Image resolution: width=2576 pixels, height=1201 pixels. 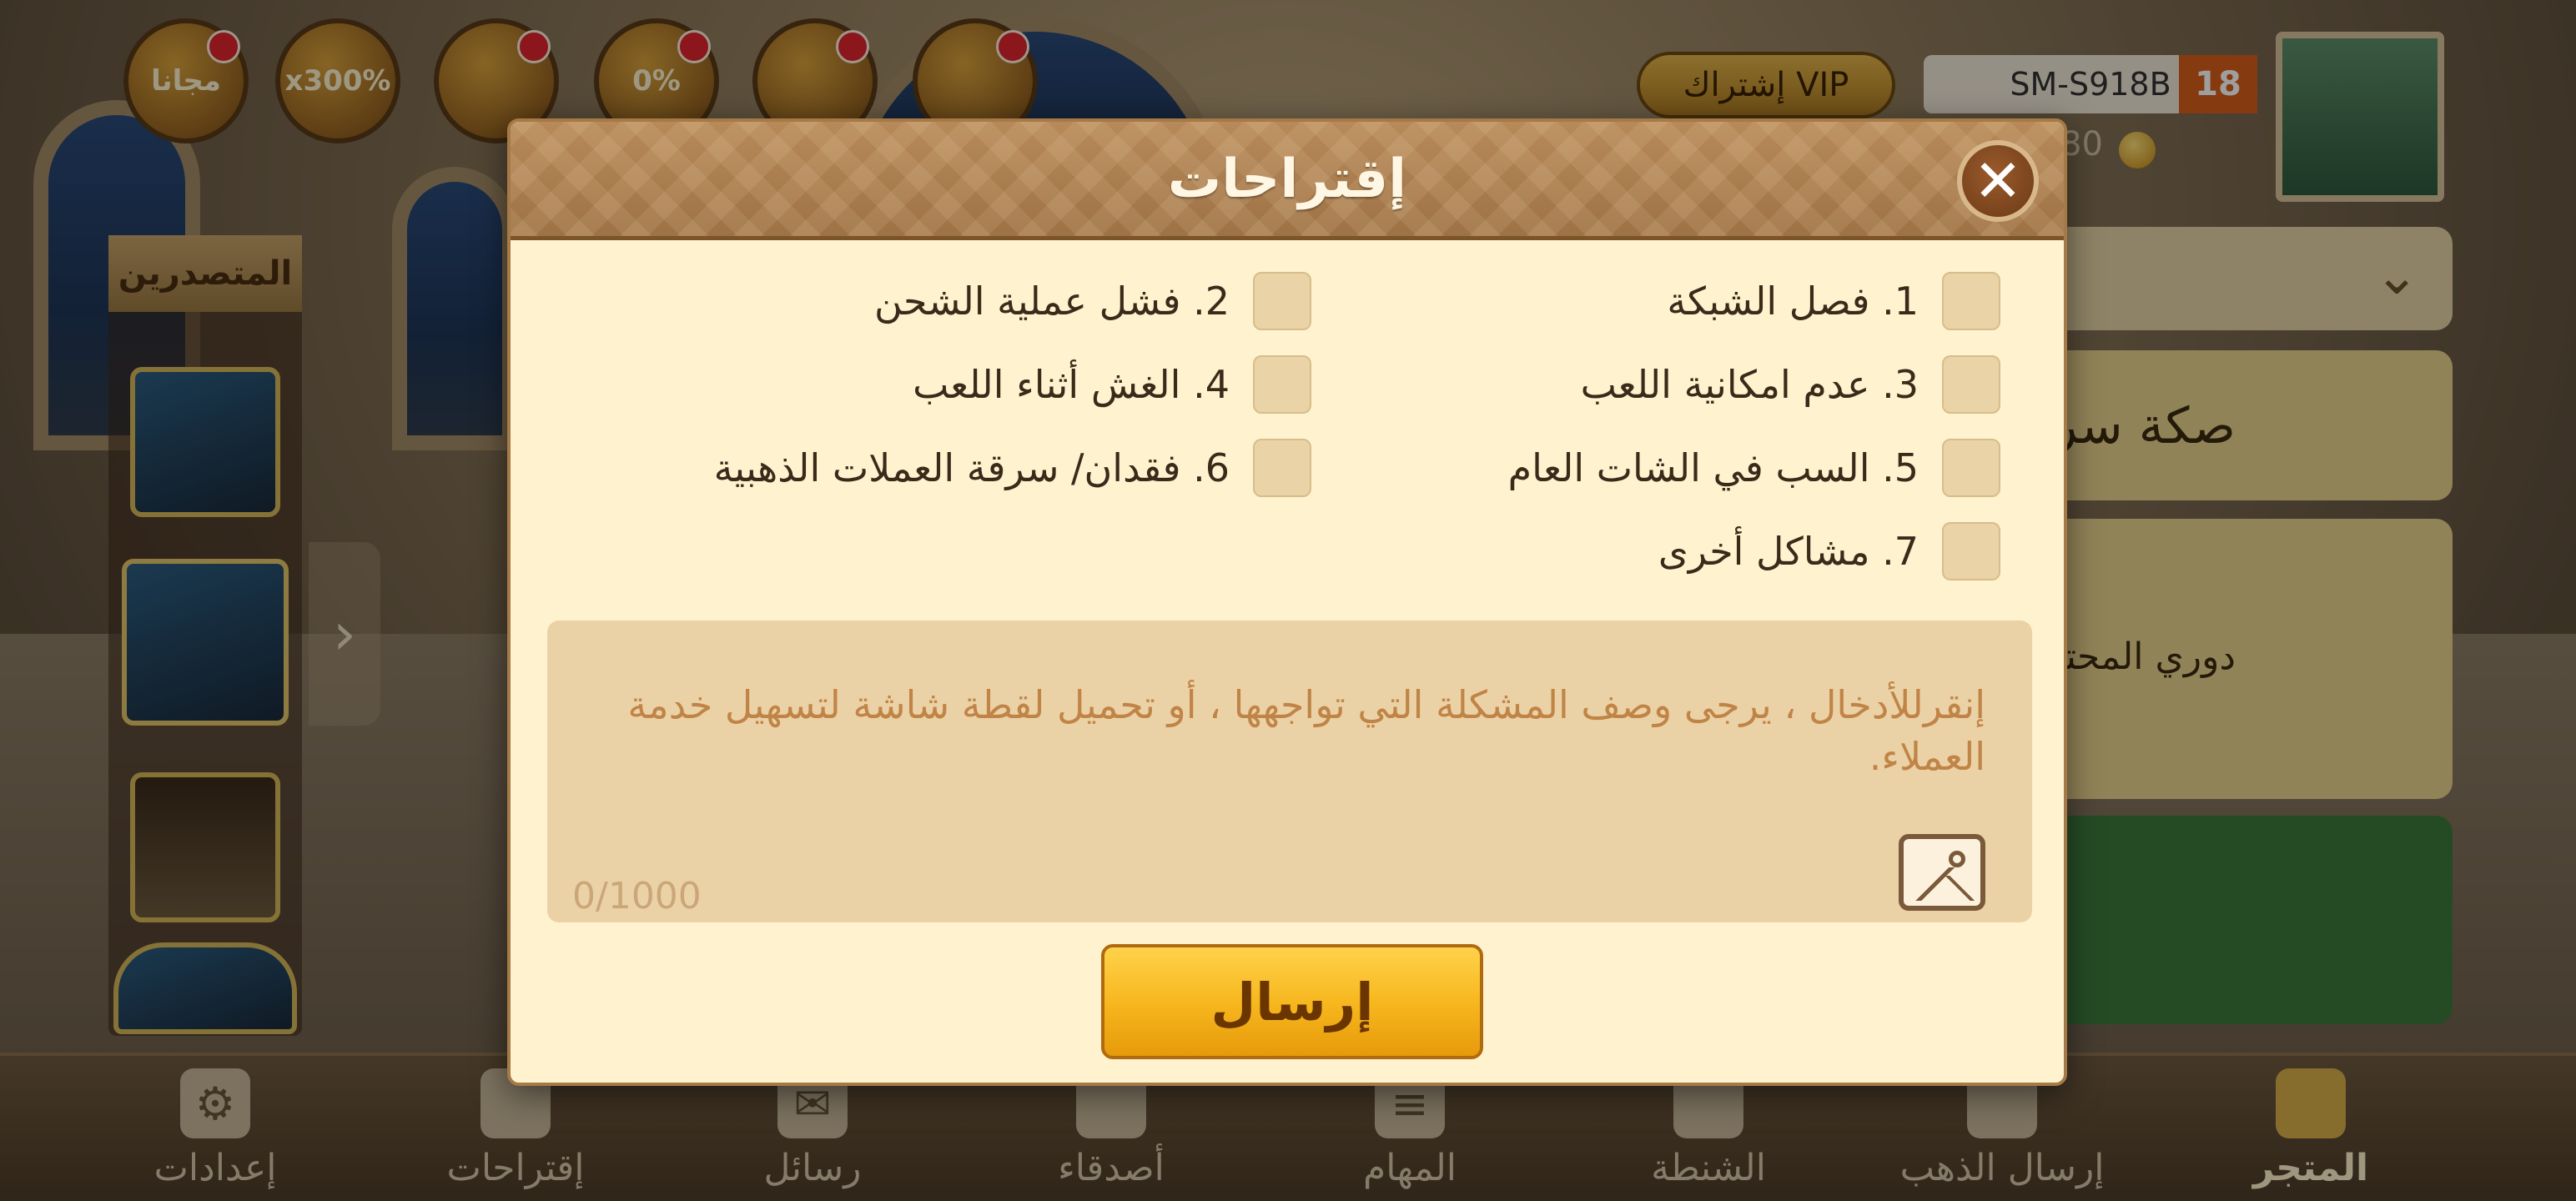 I want to click on dialog-header: إقتراحات ✕, so click(x=1287, y=181).